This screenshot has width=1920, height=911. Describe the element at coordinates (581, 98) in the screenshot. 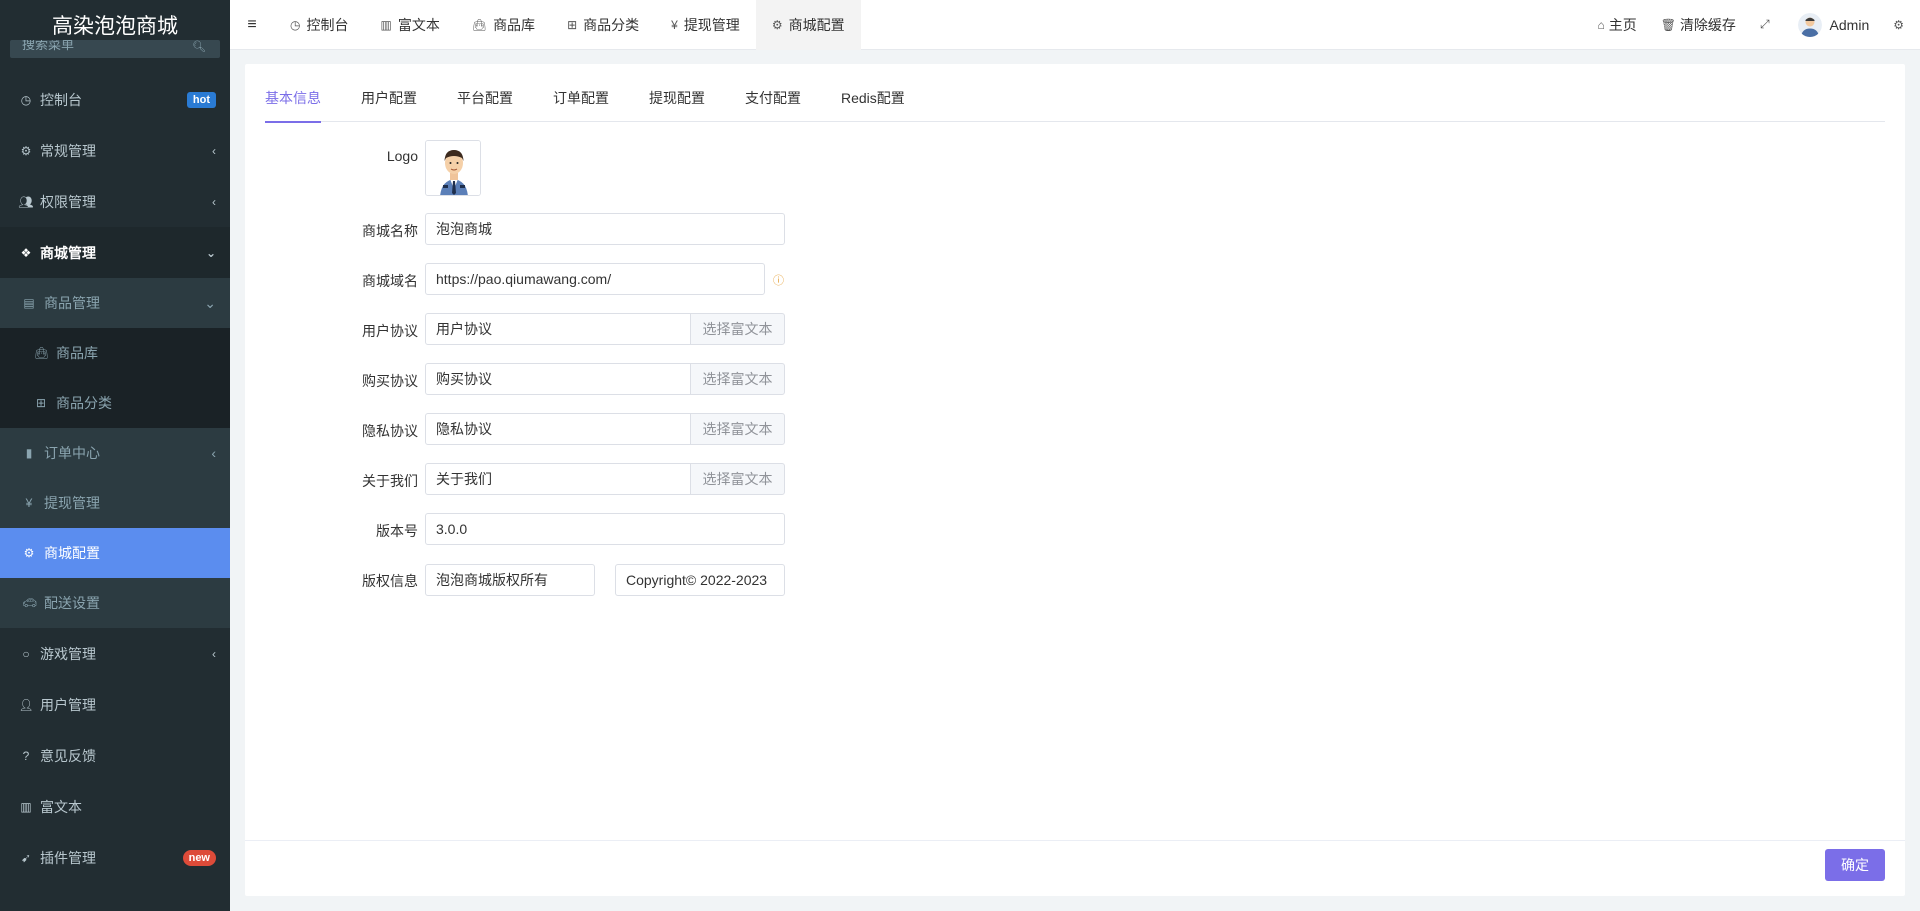

I see `tab-order-config: 订单配置` at that location.